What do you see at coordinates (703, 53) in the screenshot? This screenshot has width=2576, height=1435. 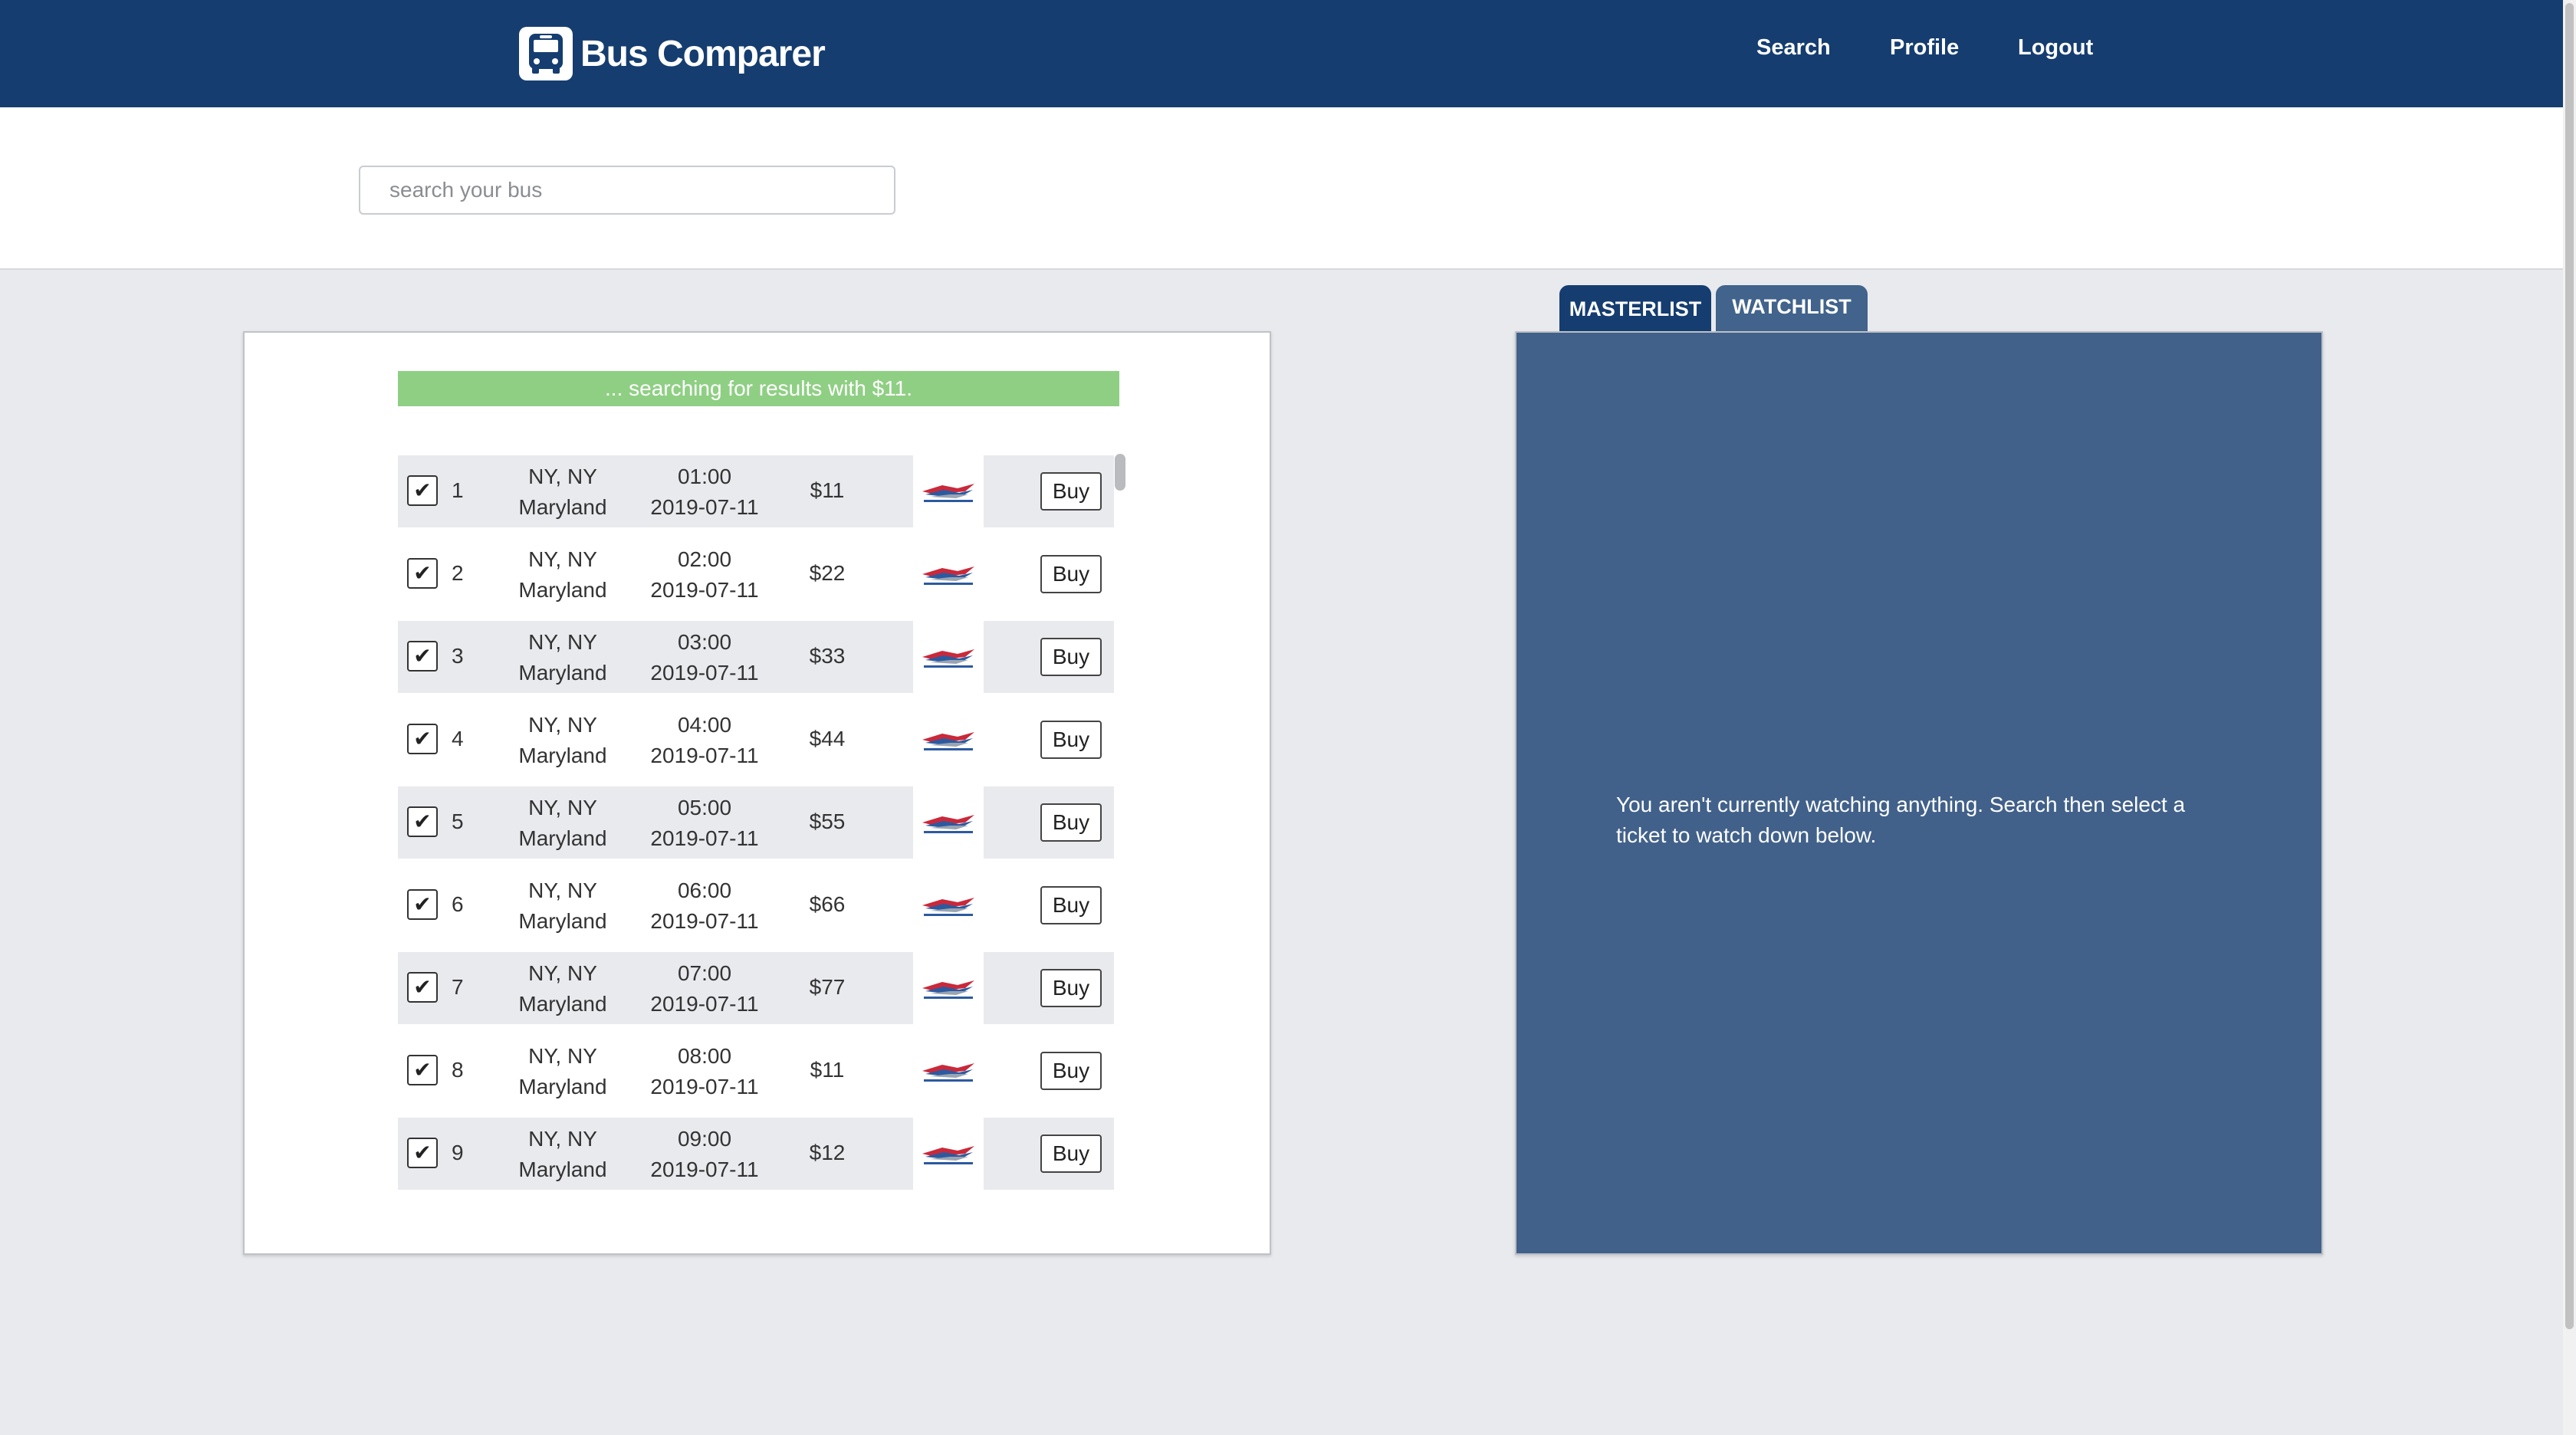 I see `app-name: Bus Comparer` at bounding box center [703, 53].